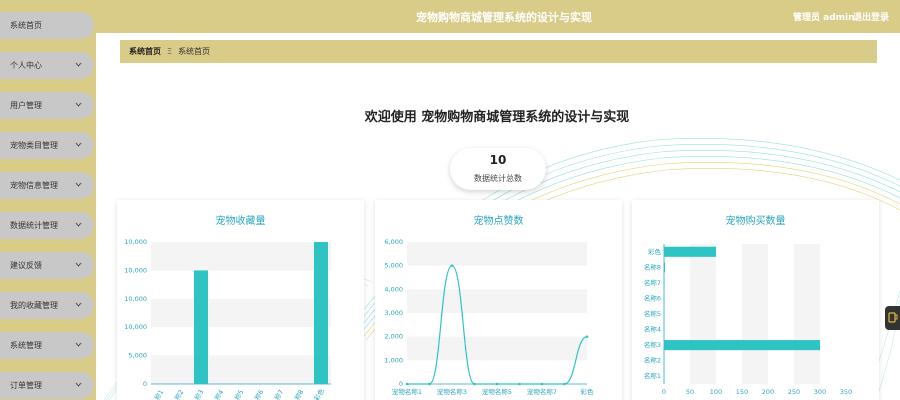 The height and width of the screenshot is (400, 900). What do you see at coordinates (652, 344) in the screenshot?
I see `y-tick-label: 名称3` at bounding box center [652, 344].